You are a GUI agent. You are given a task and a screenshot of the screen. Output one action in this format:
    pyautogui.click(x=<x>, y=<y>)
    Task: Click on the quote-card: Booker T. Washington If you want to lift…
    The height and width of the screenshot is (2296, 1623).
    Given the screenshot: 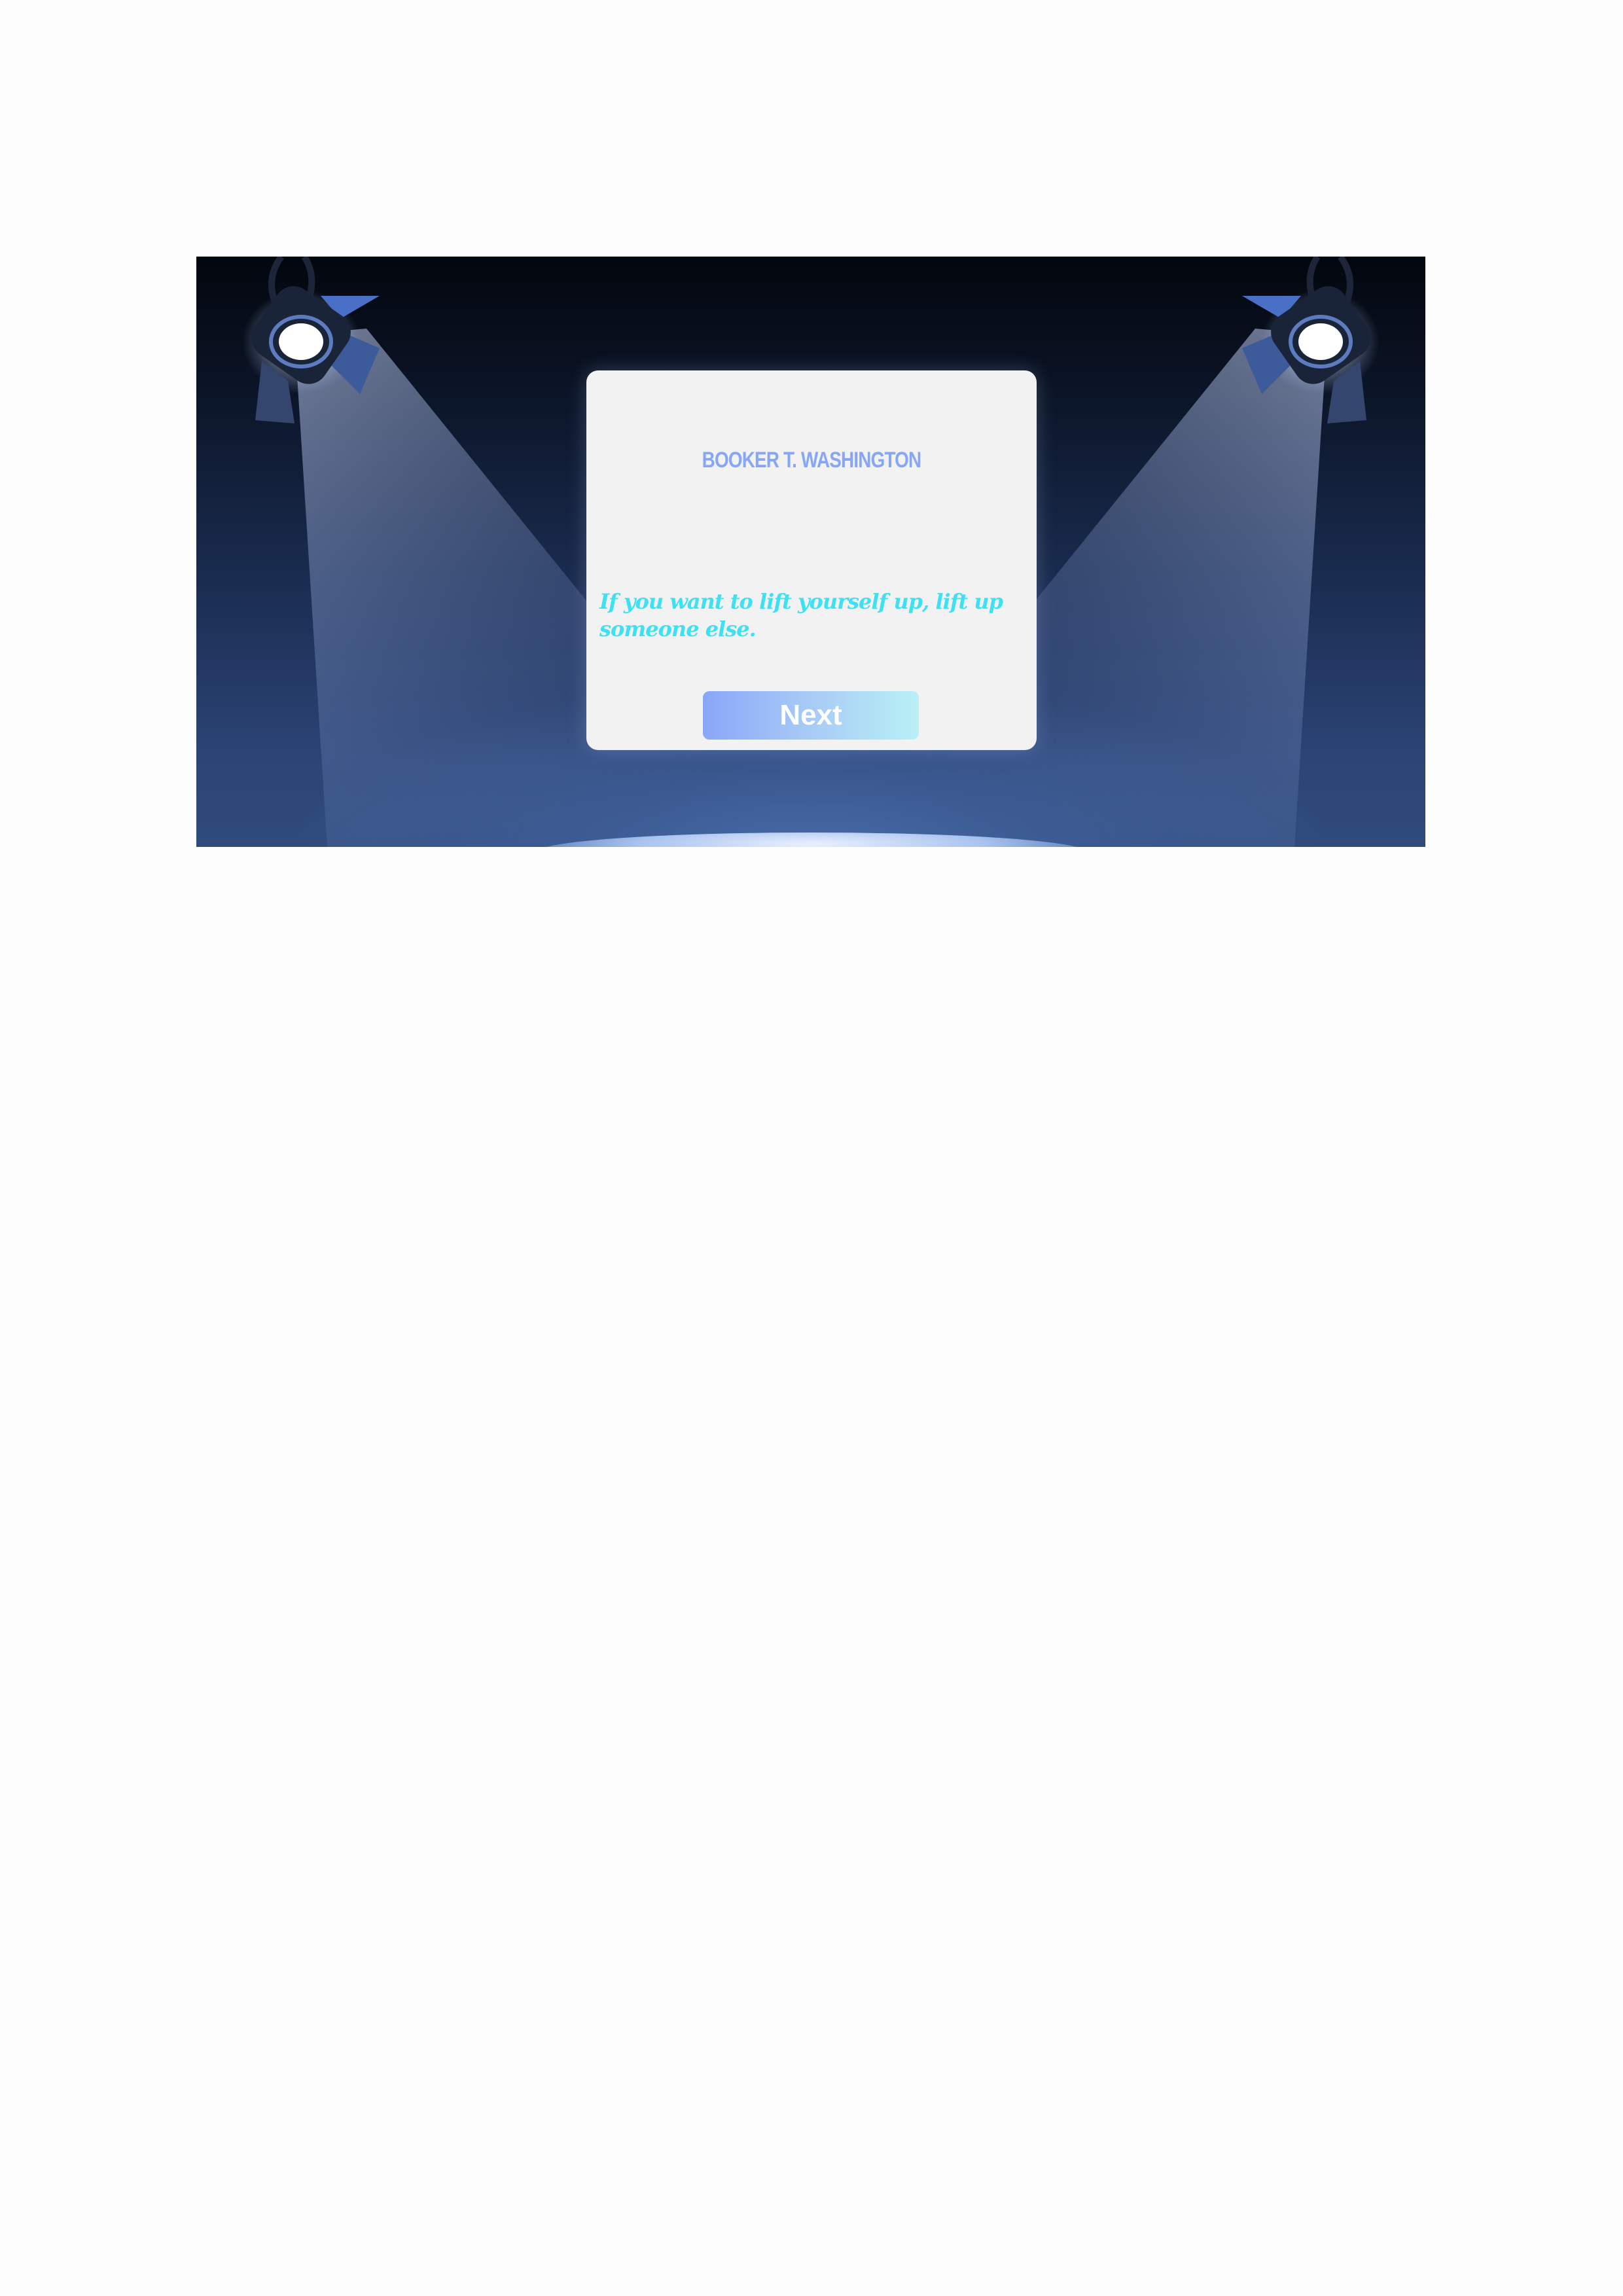 What is the action you would take?
    pyautogui.click(x=811, y=560)
    